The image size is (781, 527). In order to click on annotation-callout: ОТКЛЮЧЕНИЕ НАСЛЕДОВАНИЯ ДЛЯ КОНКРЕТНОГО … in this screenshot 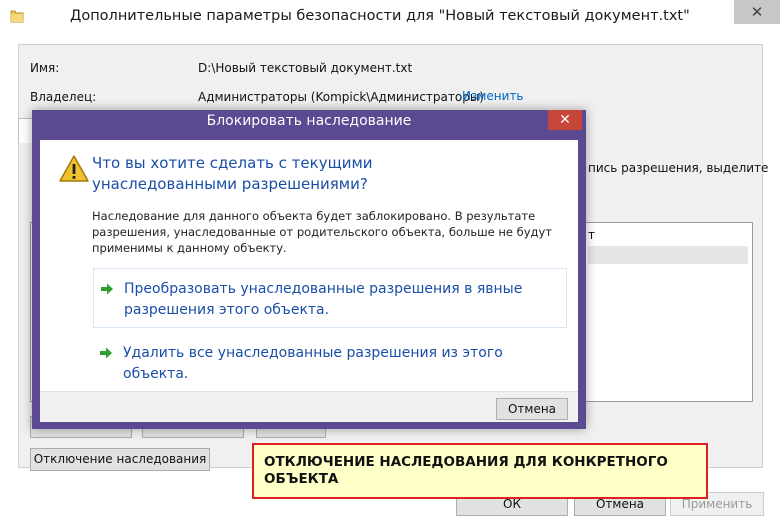, I will do `click(480, 471)`.